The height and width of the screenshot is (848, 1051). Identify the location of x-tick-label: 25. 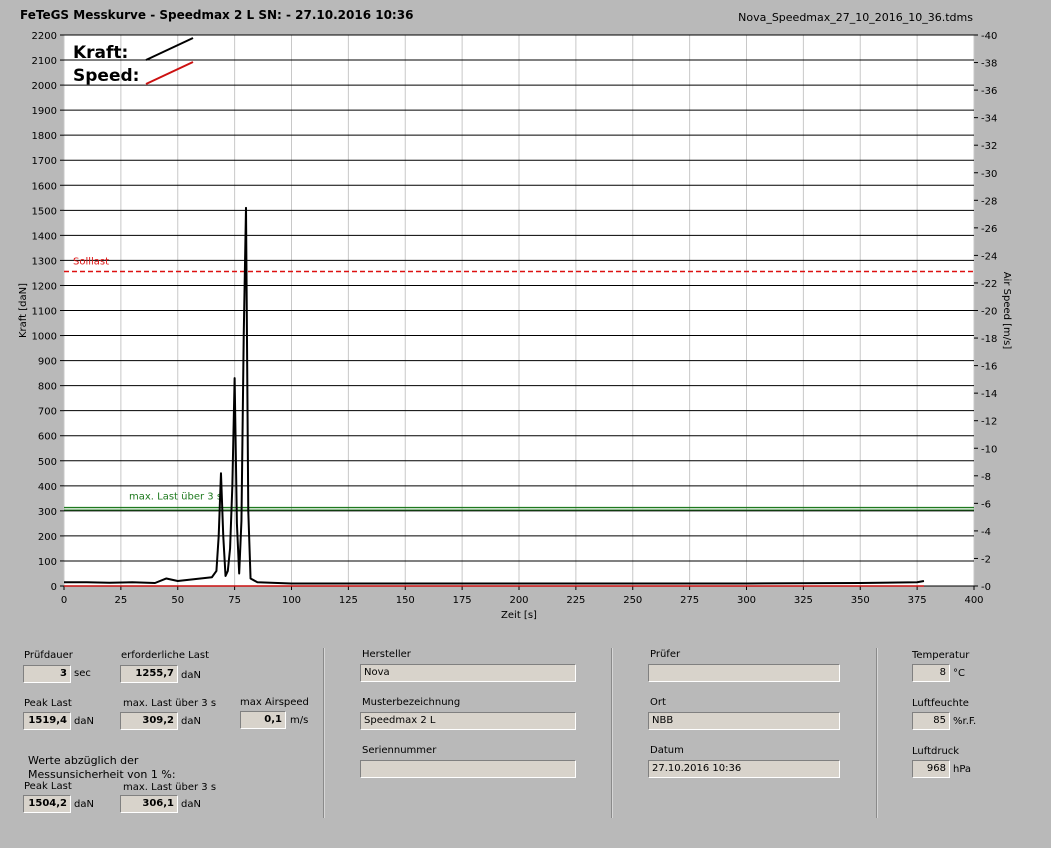
(121, 600).